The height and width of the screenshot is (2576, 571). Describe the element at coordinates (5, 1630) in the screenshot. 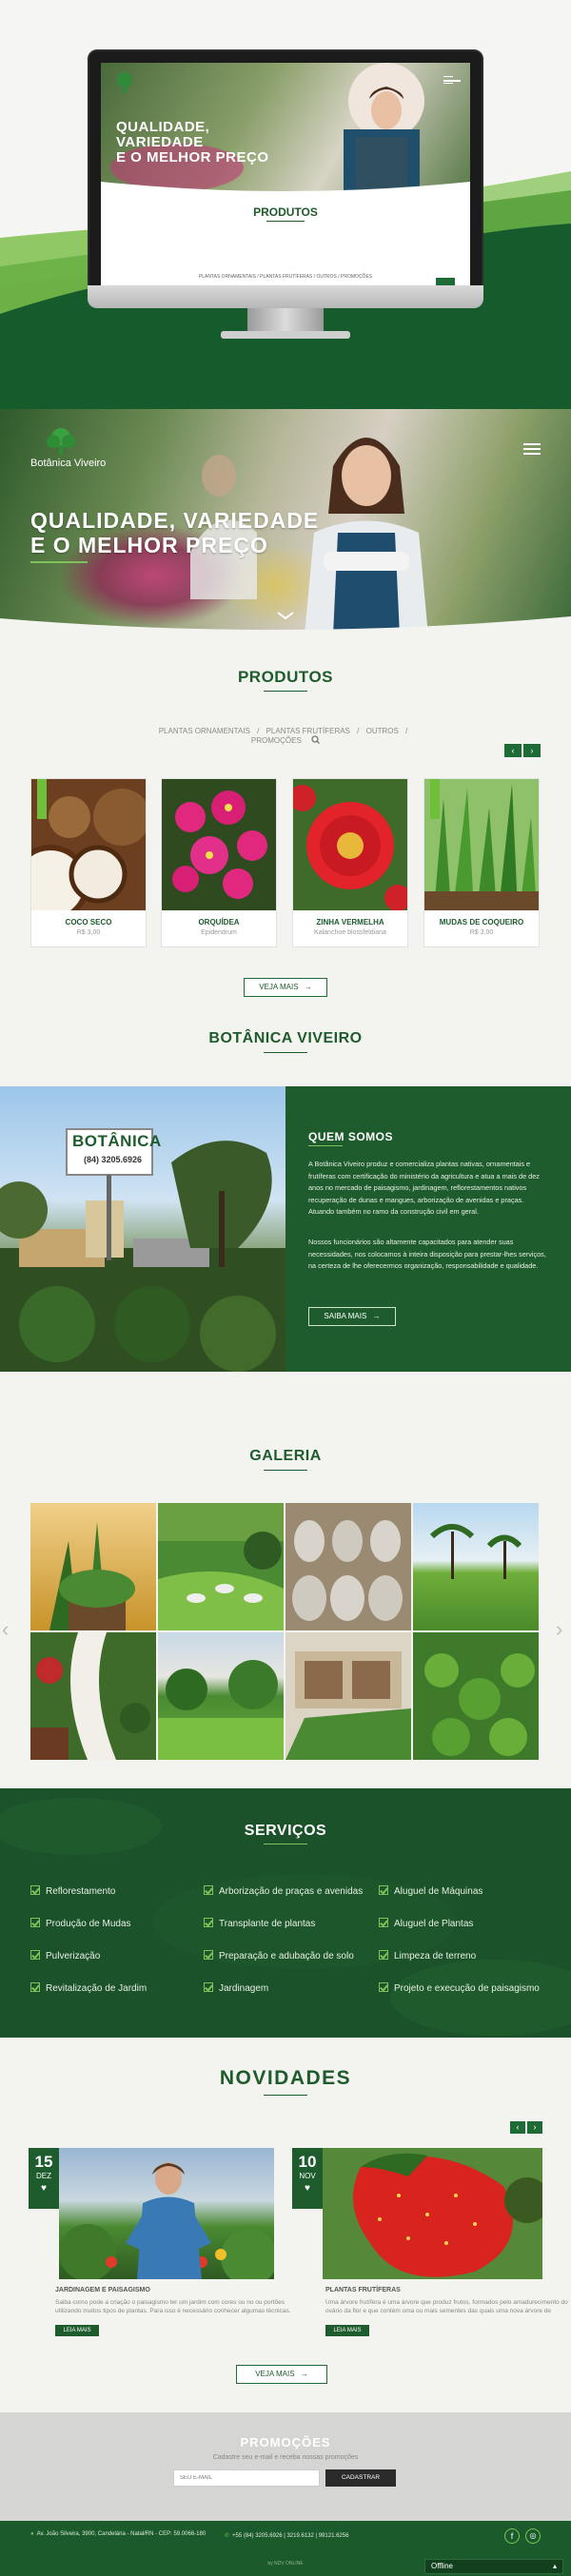

I see `gallery-prev-arrow: ‹` at that location.